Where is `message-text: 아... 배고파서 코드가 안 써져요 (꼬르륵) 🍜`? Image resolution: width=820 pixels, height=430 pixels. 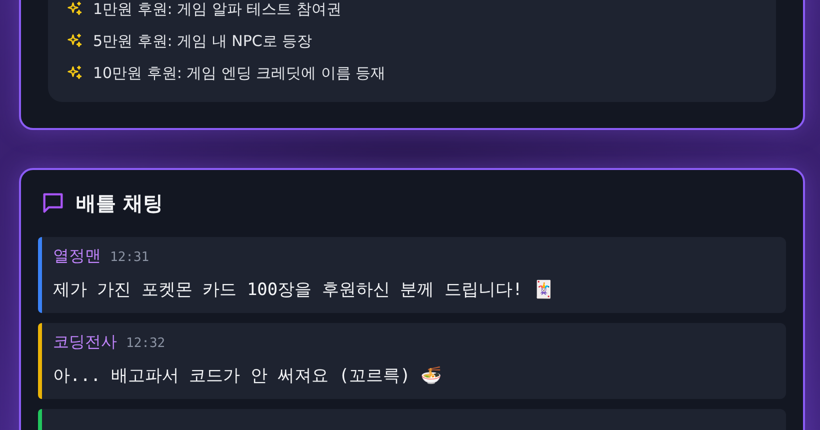 message-text: 아... 배고파서 코드가 안 써져요 (꼬르륵) 🍜 is located at coordinates (248, 376).